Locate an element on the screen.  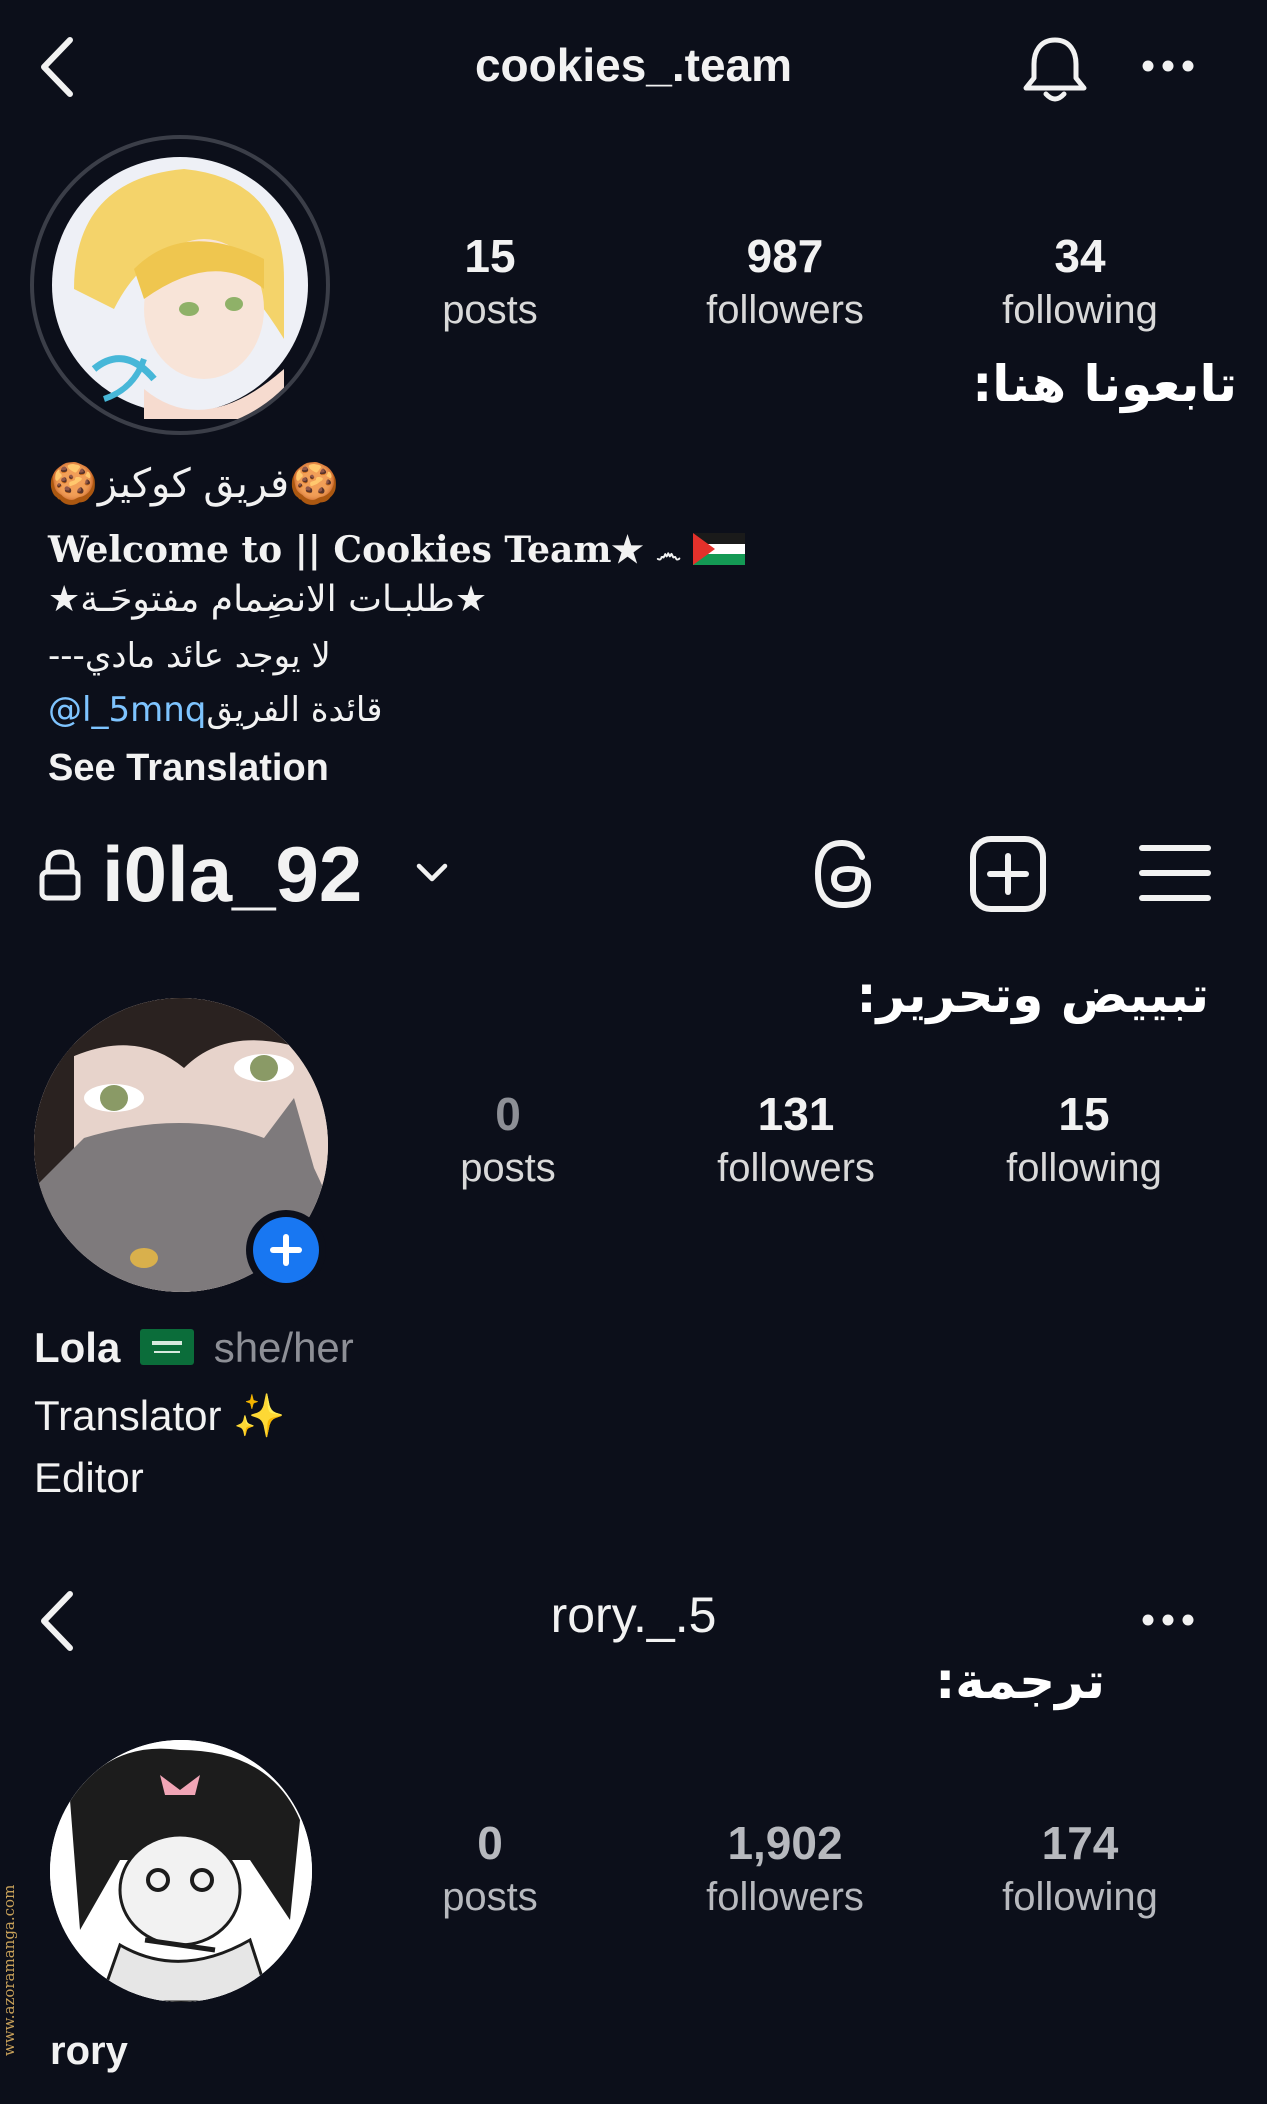
bio-name-row: Lola she/her is located at coordinates (194, 1349).